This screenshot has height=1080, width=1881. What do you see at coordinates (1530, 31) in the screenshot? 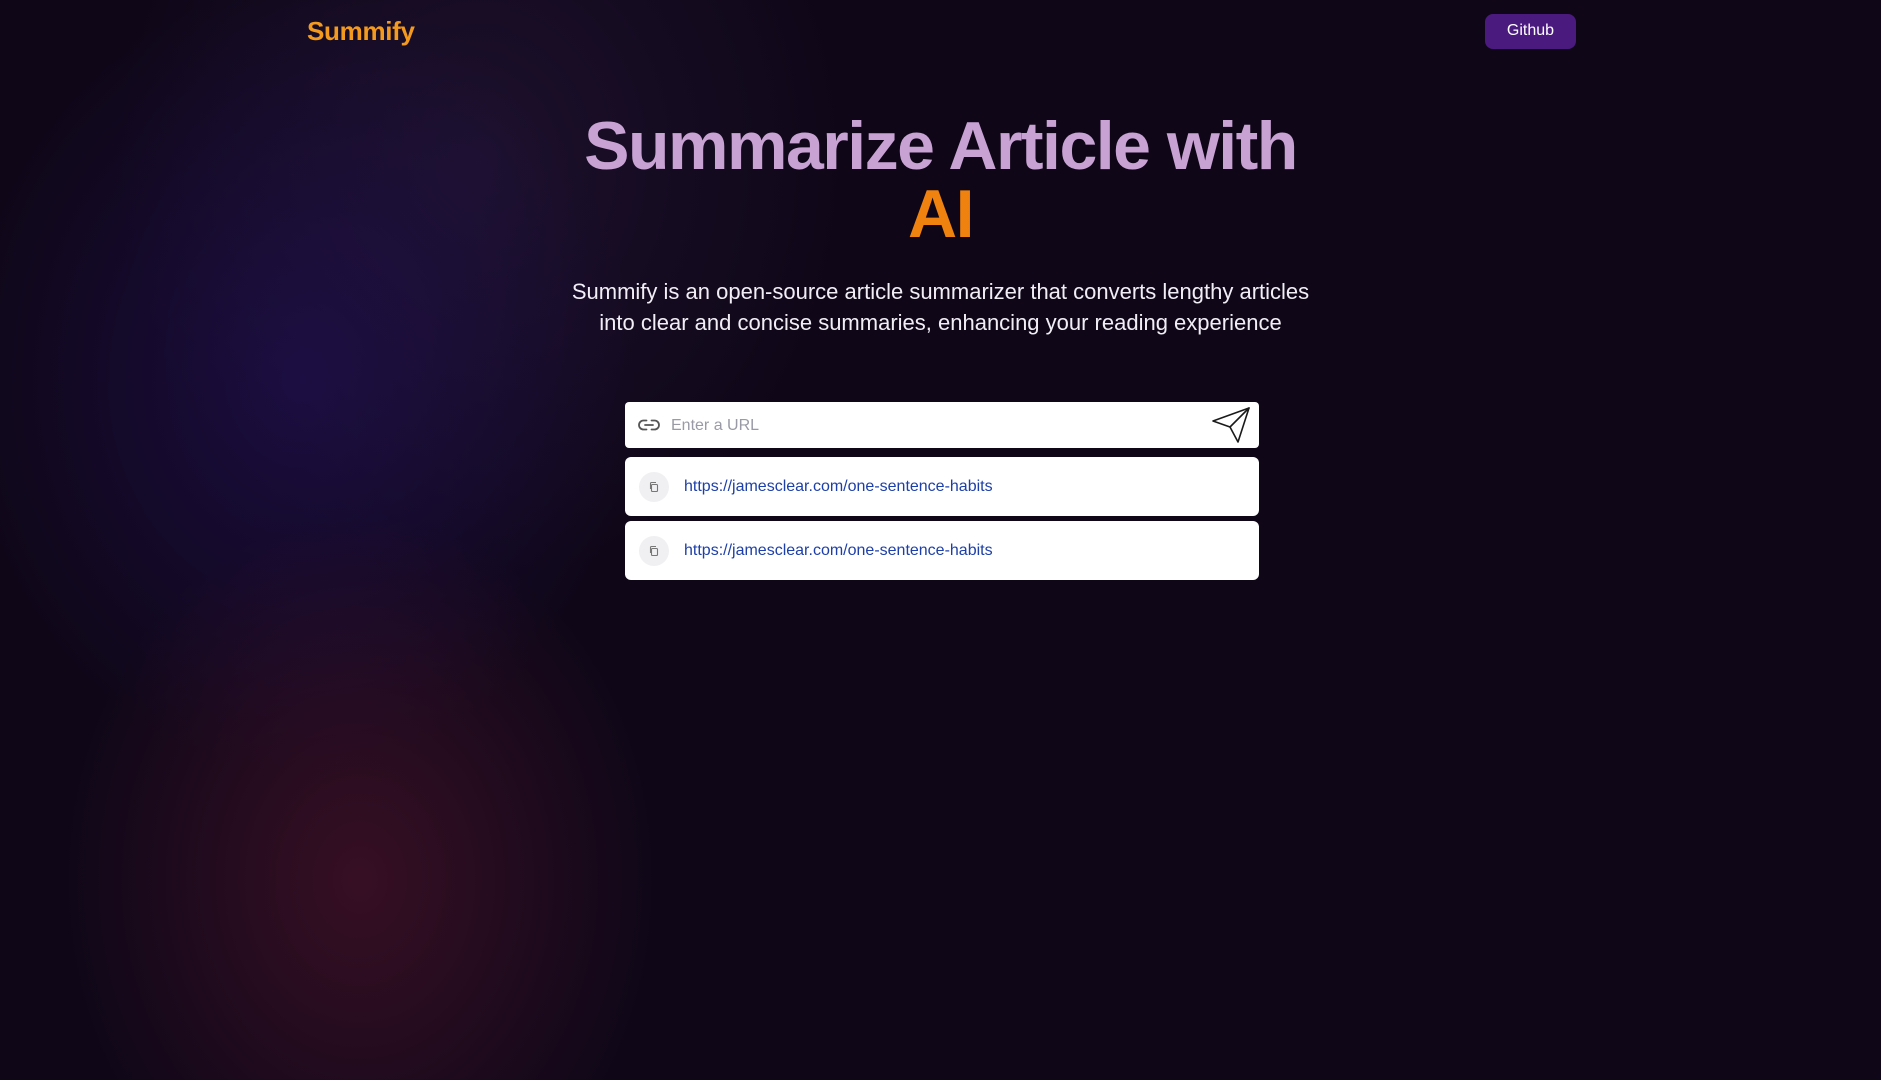
I see `github-button: Github` at bounding box center [1530, 31].